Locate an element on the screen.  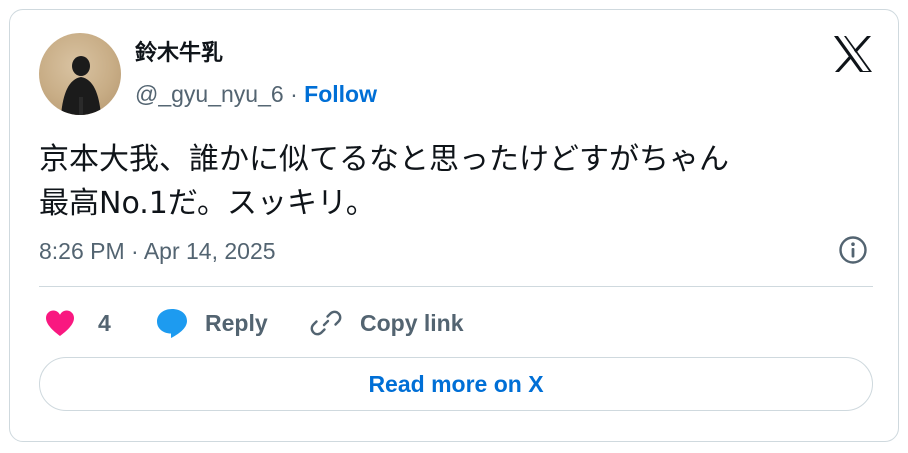
divider is located at coordinates (456, 286).